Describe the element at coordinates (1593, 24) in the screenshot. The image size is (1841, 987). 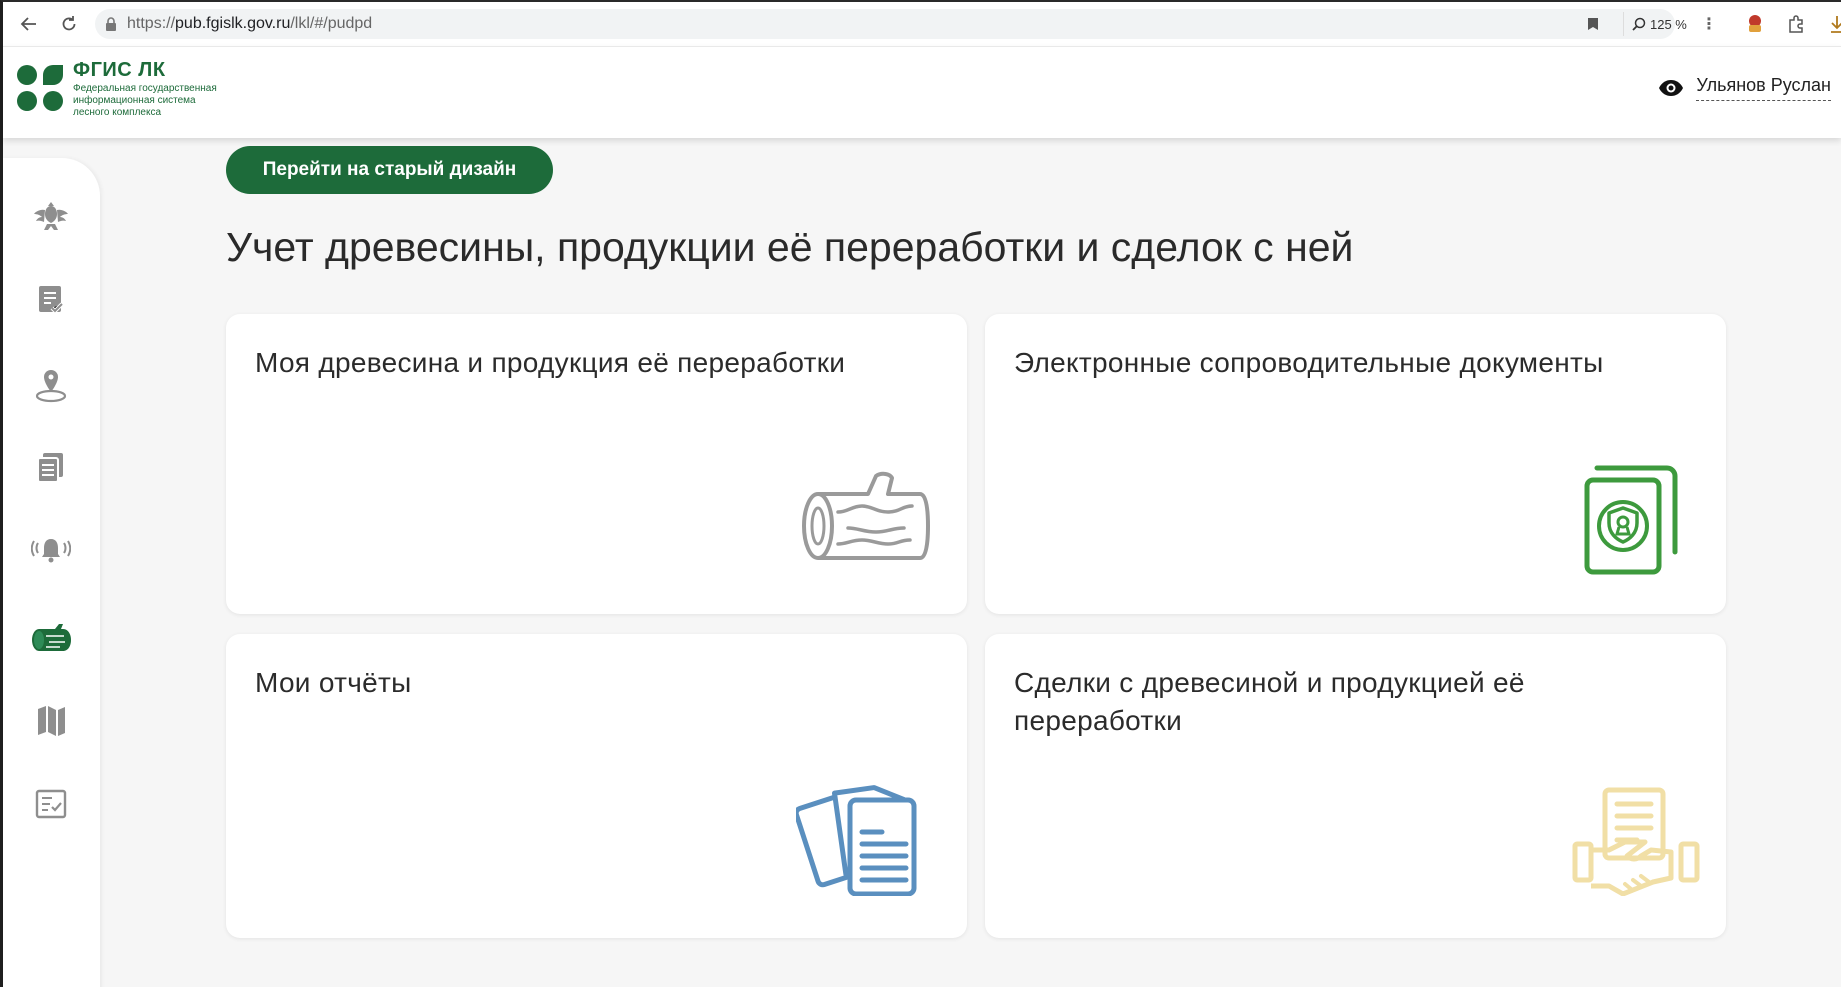
I see `bookmark-icon` at that location.